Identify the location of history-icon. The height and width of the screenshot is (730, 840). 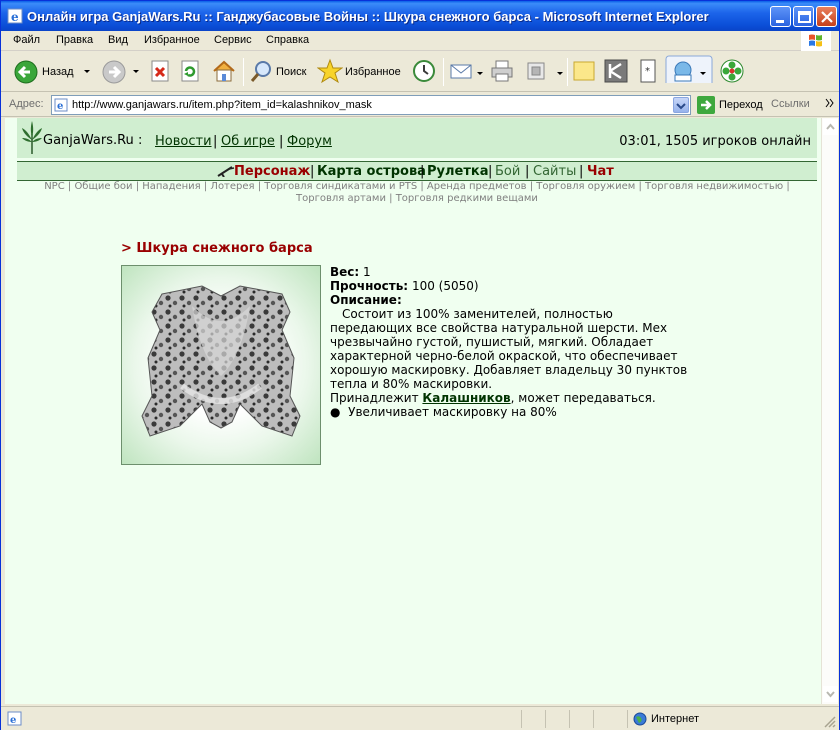
(424, 72).